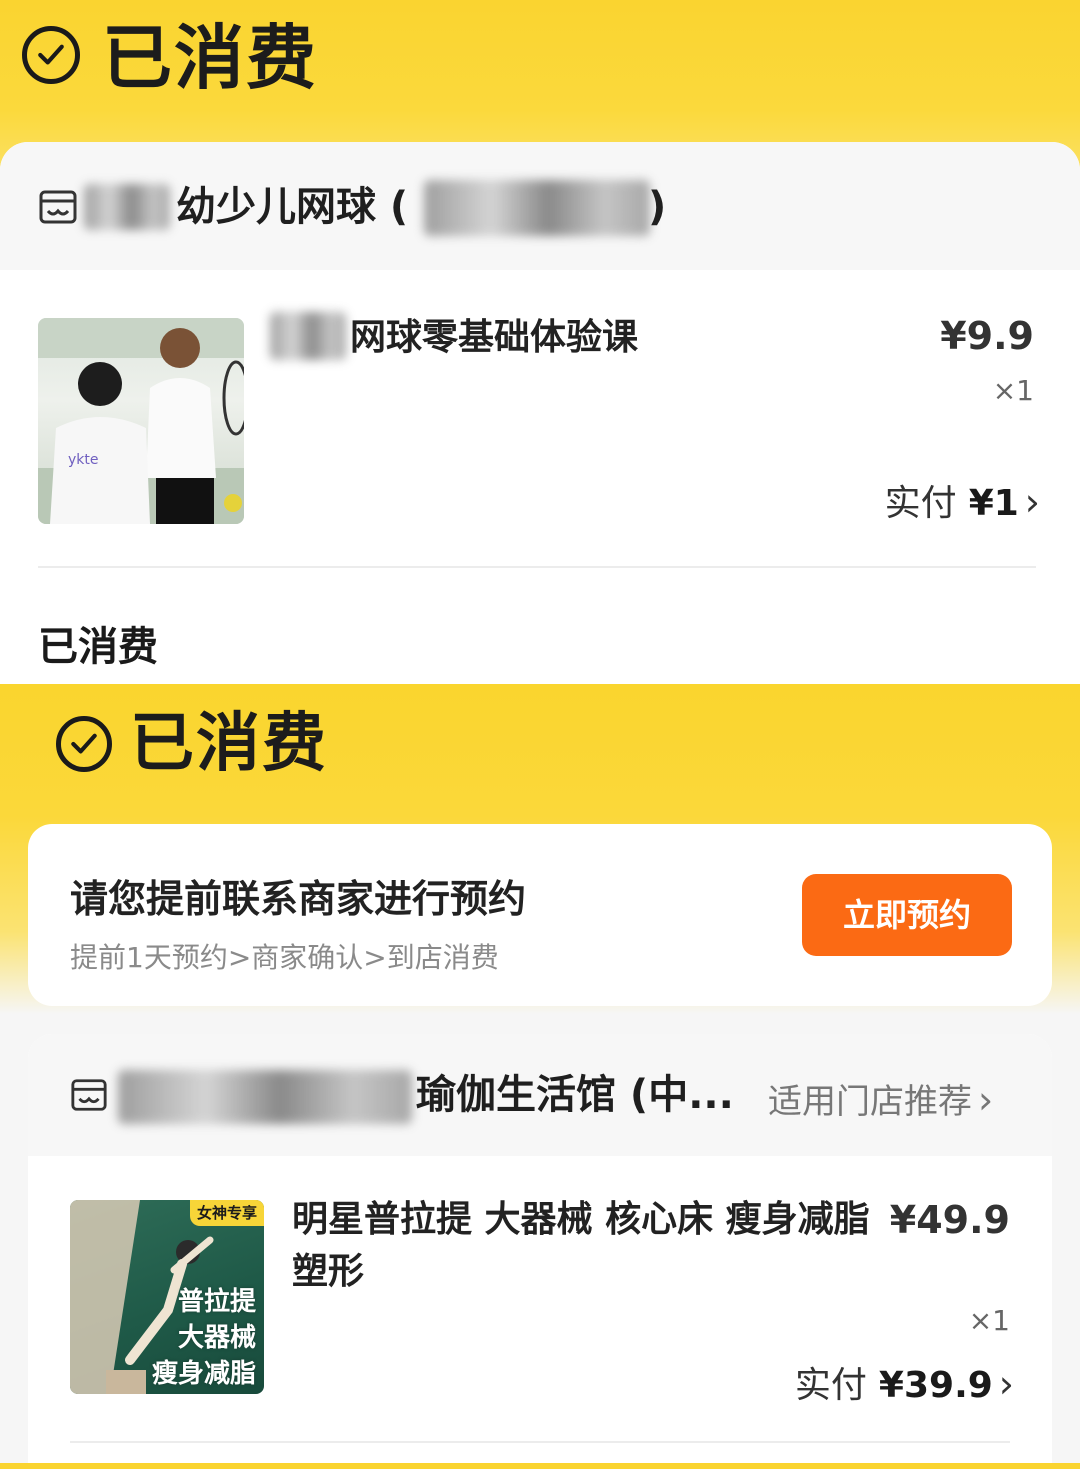 The height and width of the screenshot is (1469, 1080). I want to click on store-recommendation-link: 适用门店推荐 ›, so click(880, 1098).